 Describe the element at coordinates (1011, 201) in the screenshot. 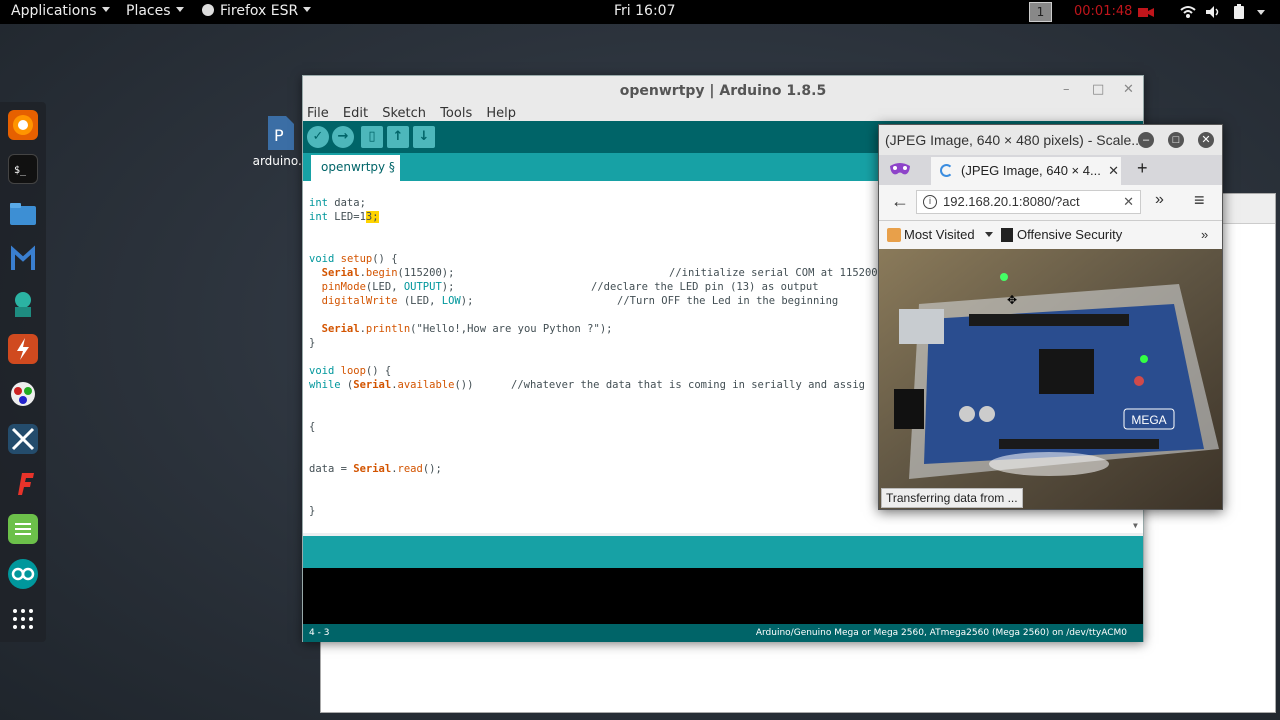

I see `url-text: 192.168.20.1:8080/?act` at that location.